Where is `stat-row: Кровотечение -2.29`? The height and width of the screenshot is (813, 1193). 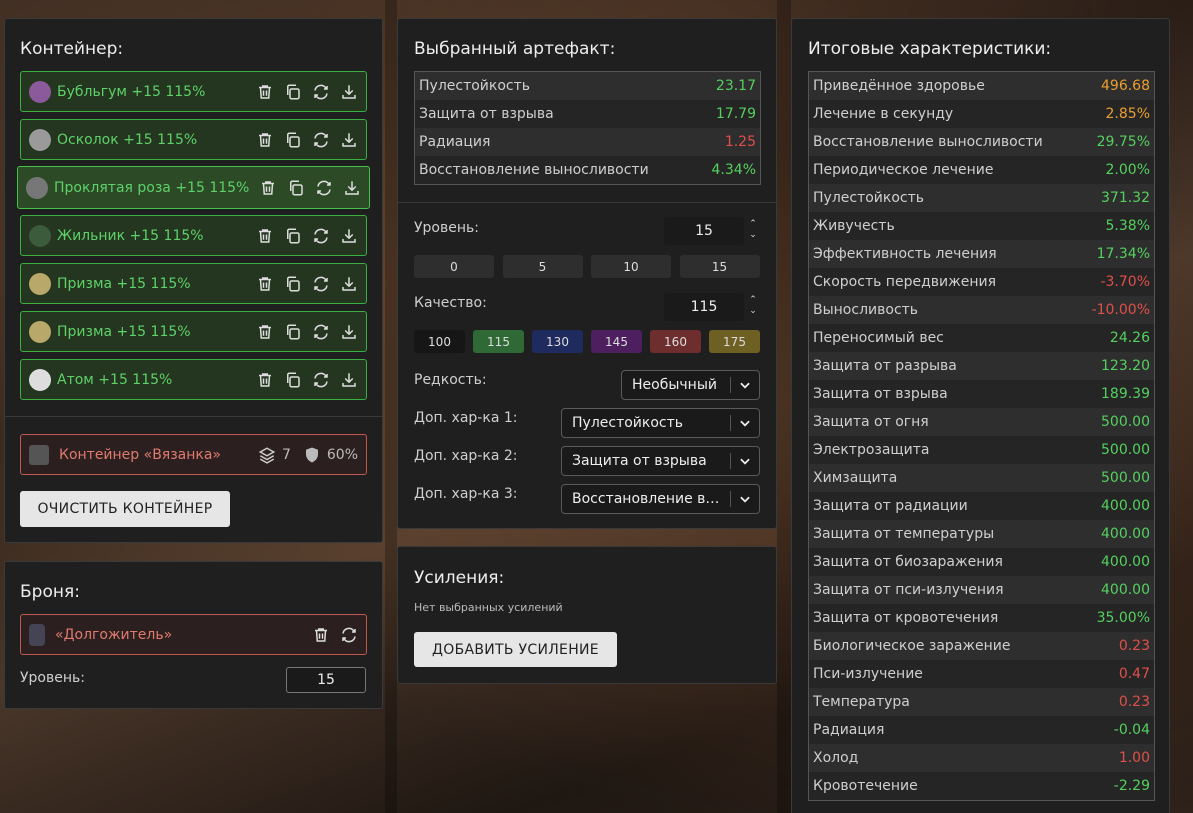 stat-row: Кровотечение -2.29 is located at coordinates (981, 786).